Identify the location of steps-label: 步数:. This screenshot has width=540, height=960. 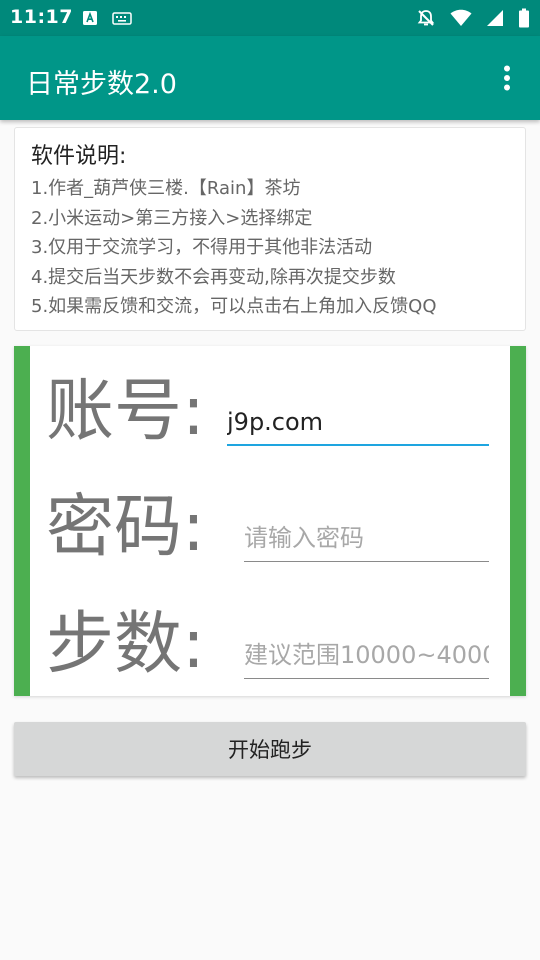
(125, 644).